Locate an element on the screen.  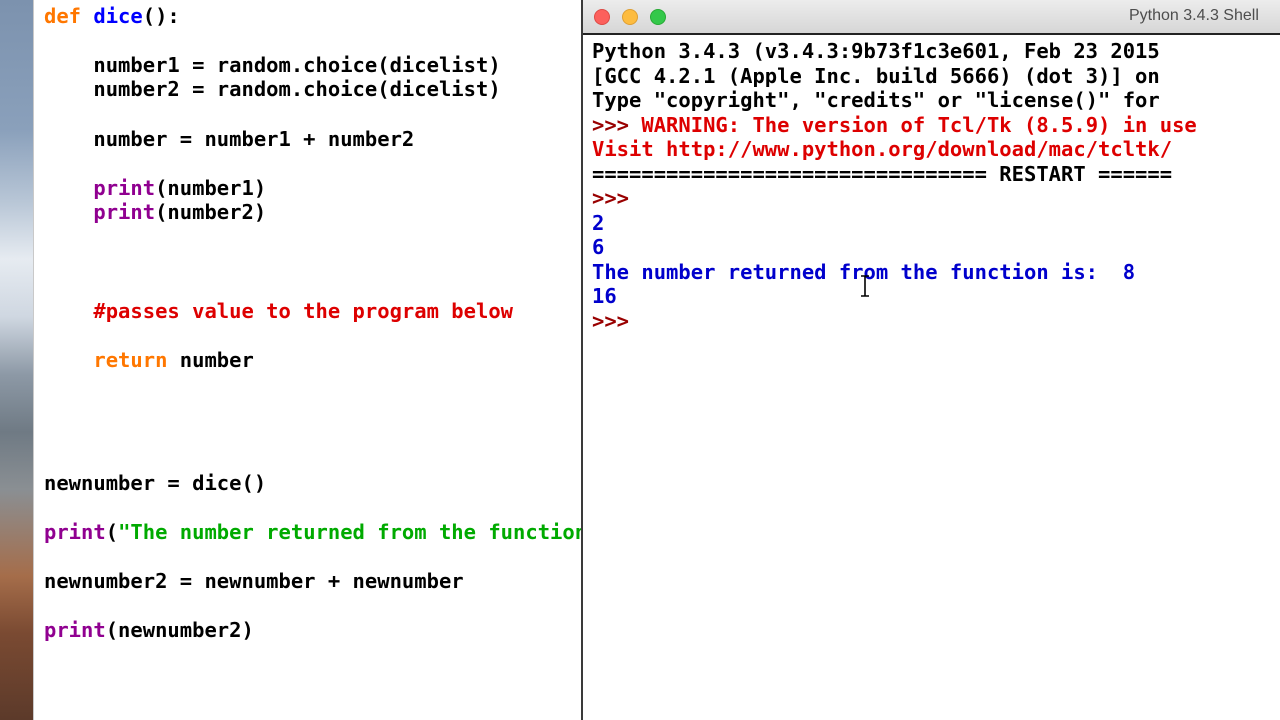
code-line: newnumber2 = newnumber + newnumber is located at coordinates (254, 581).